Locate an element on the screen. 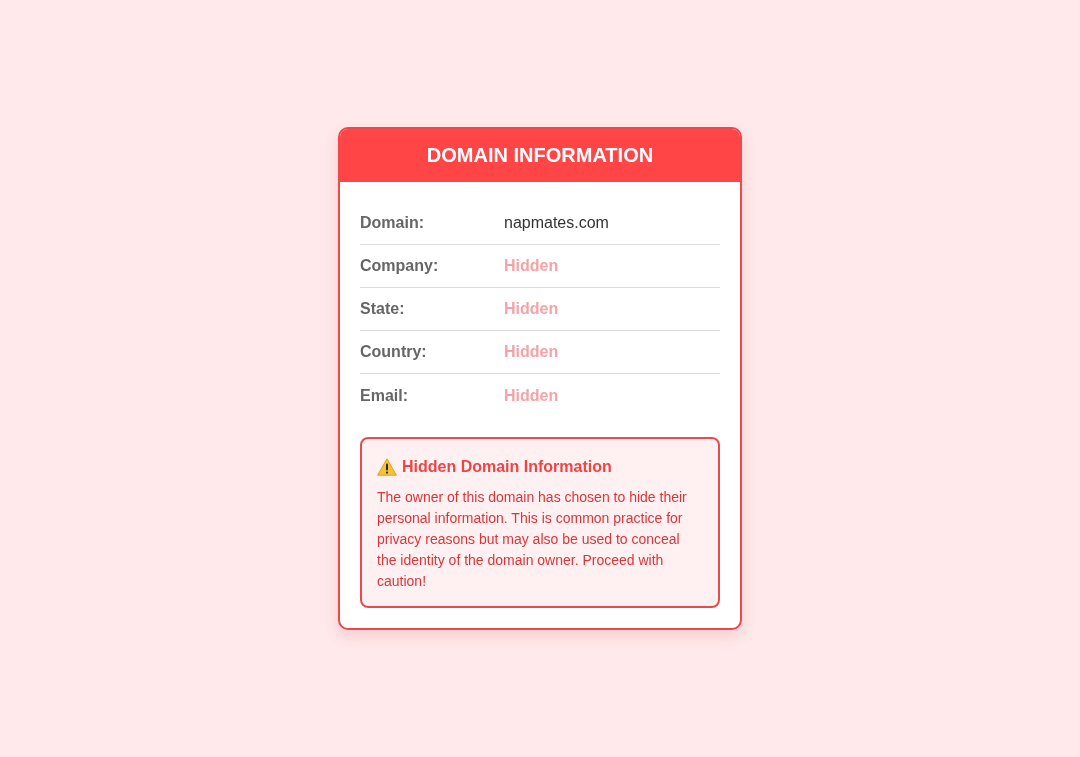 This screenshot has width=1080, height=757. warning-title: Hidden Domain Information is located at coordinates (507, 467).